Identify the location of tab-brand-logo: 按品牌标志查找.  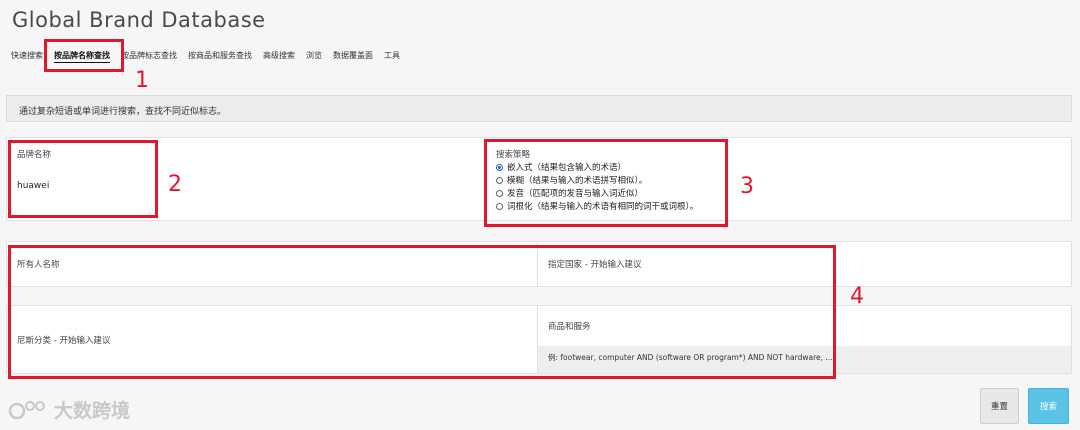
(149, 55).